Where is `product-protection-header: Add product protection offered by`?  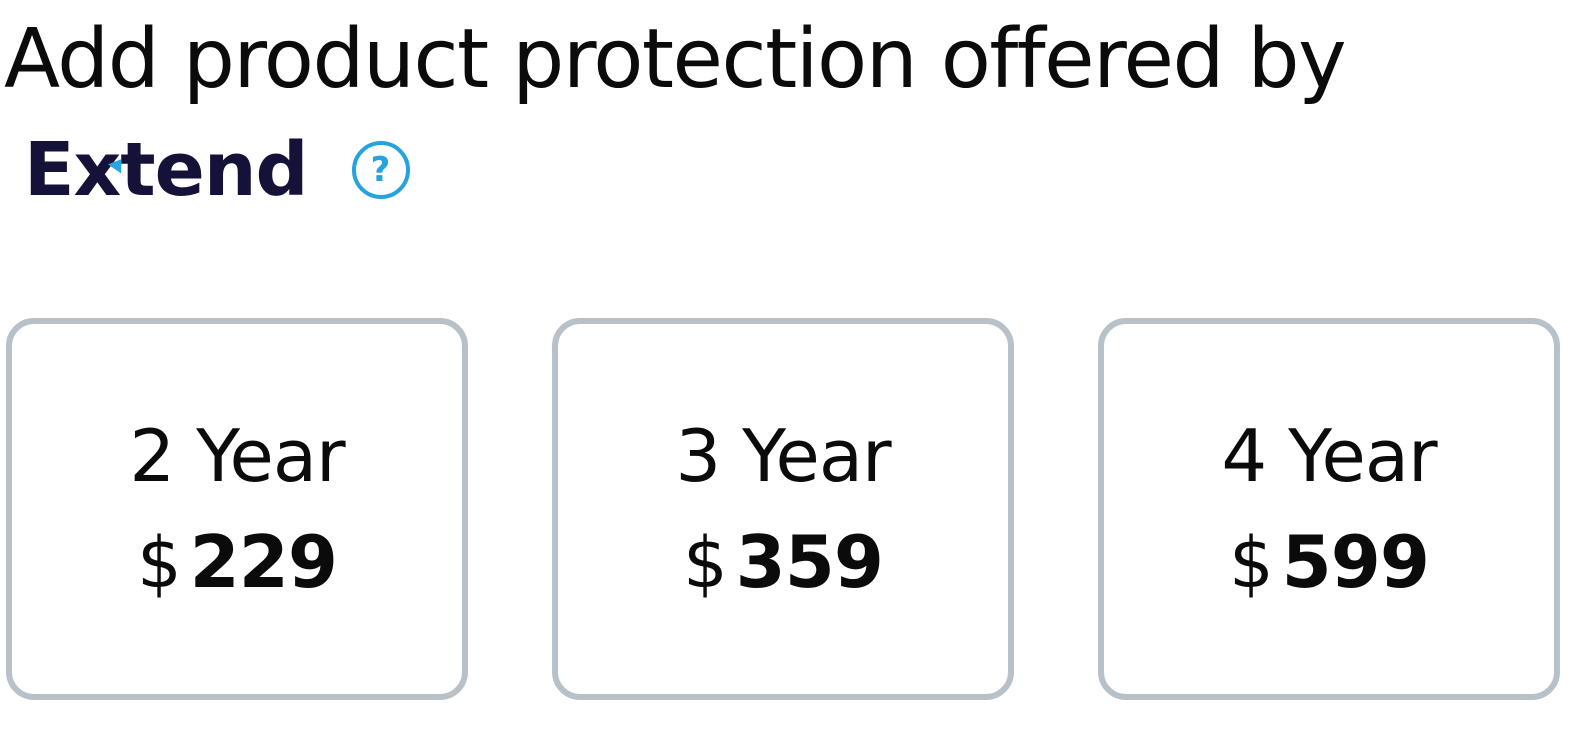
product-protection-header: Add product protection offered by is located at coordinates (784, 60).